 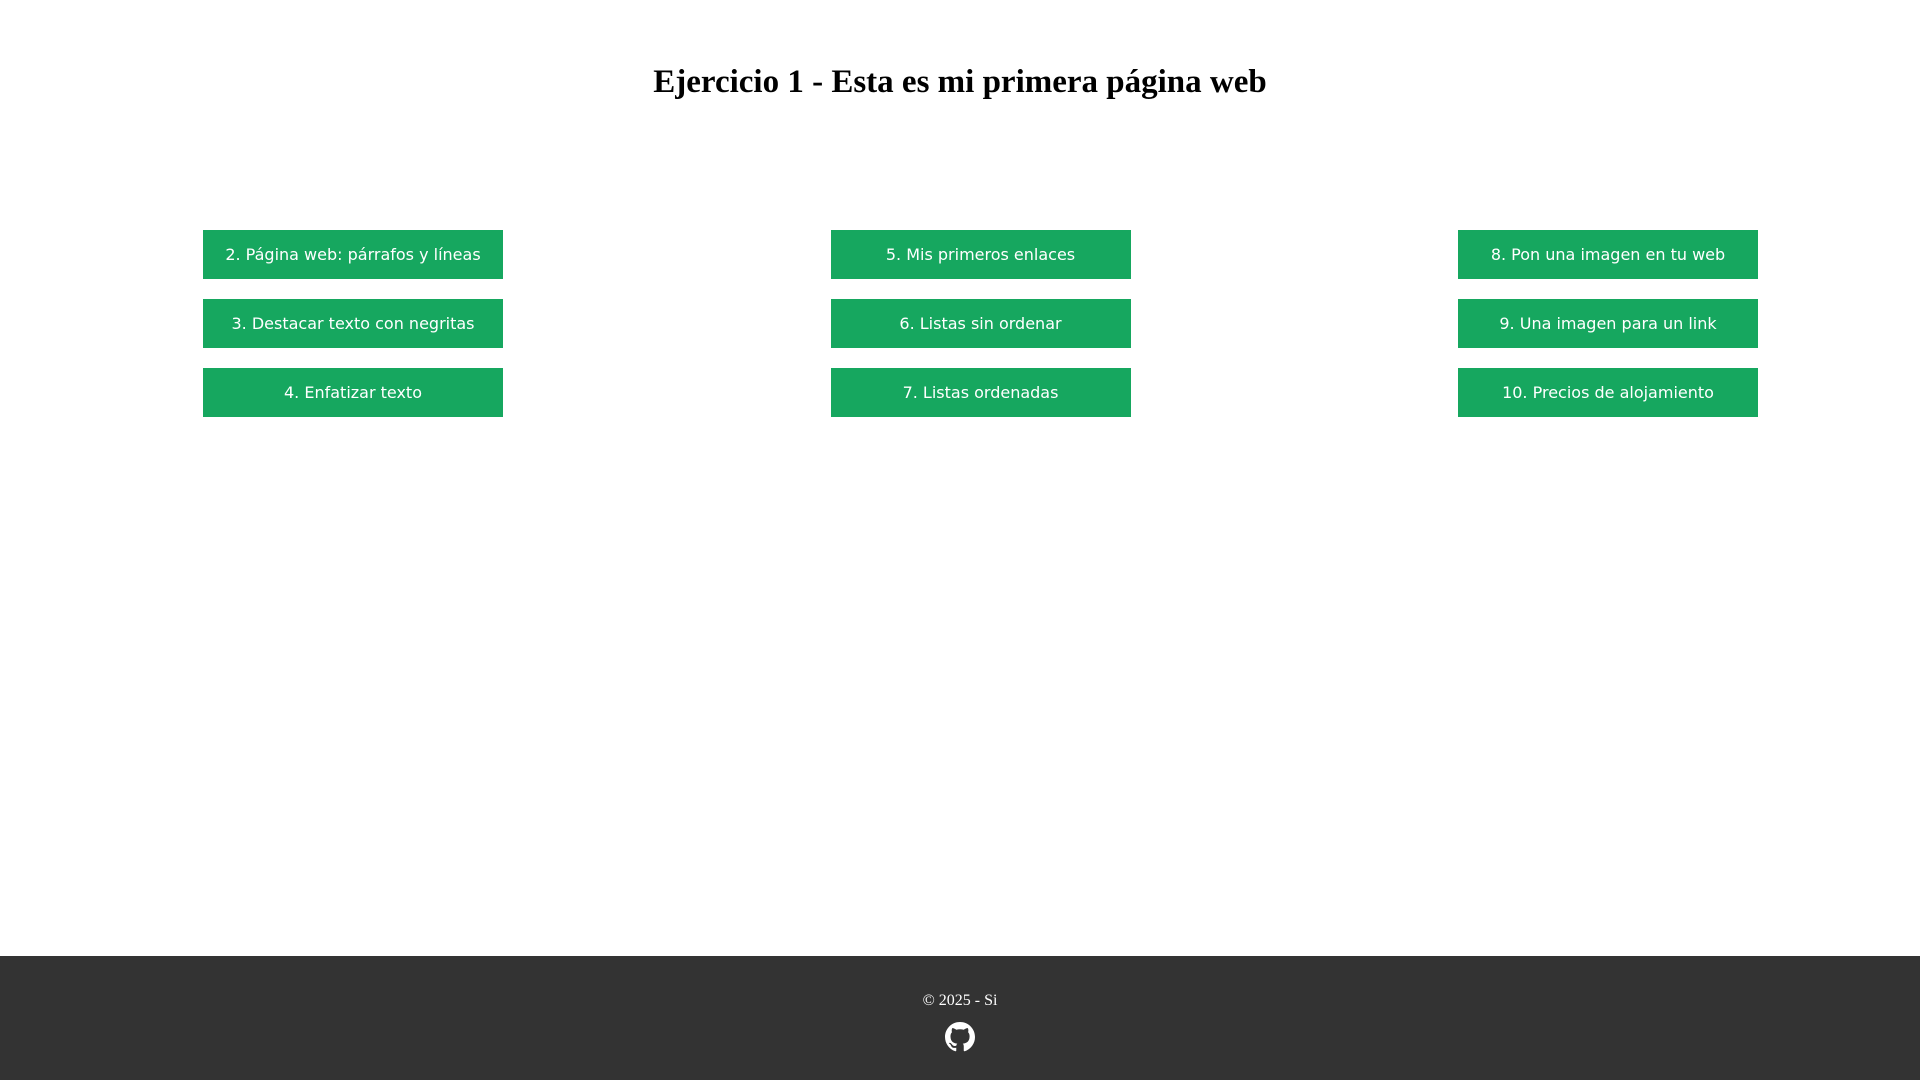 I want to click on github-link, so click(x=960, y=1037).